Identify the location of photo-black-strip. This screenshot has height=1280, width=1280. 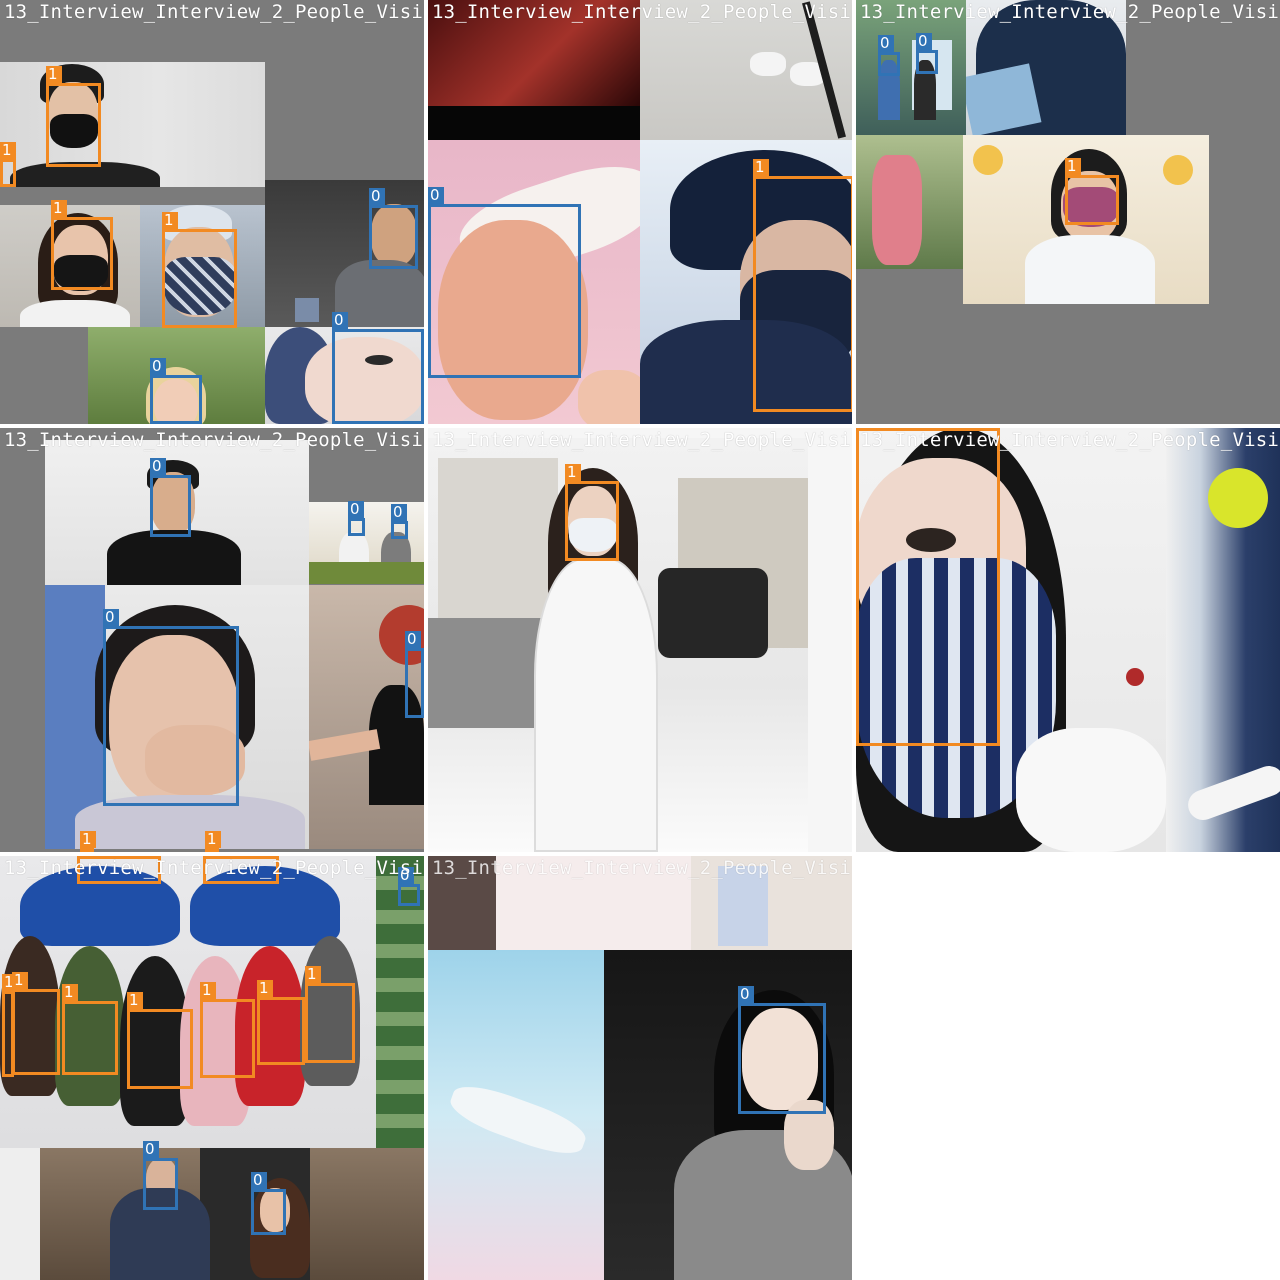
(534, 123).